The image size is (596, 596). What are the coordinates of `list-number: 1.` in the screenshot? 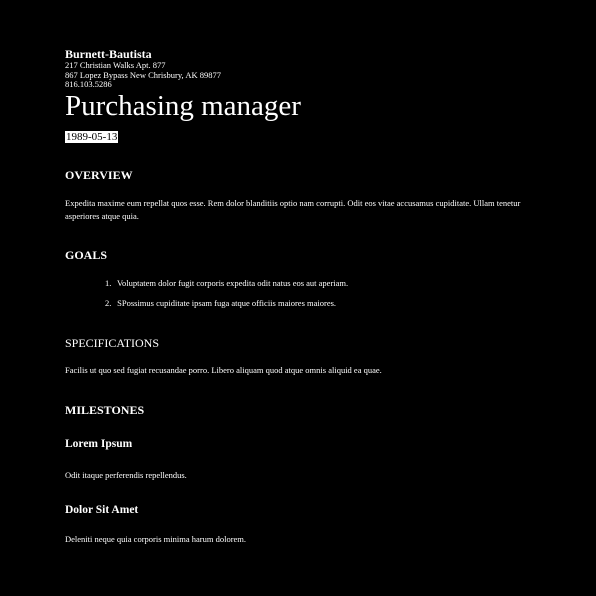 It's located at (108, 283).